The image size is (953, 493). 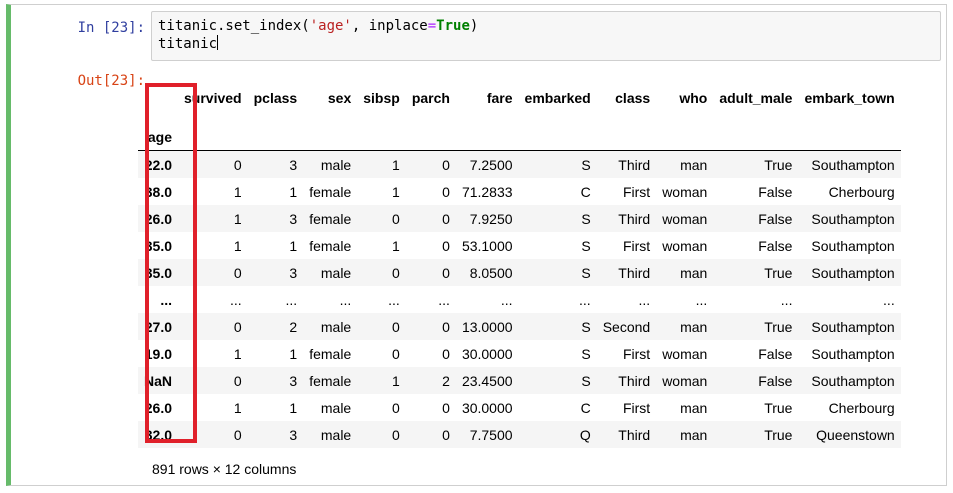 What do you see at coordinates (111, 81) in the screenshot?
I see `output-prompt: Out[23]:` at bounding box center [111, 81].